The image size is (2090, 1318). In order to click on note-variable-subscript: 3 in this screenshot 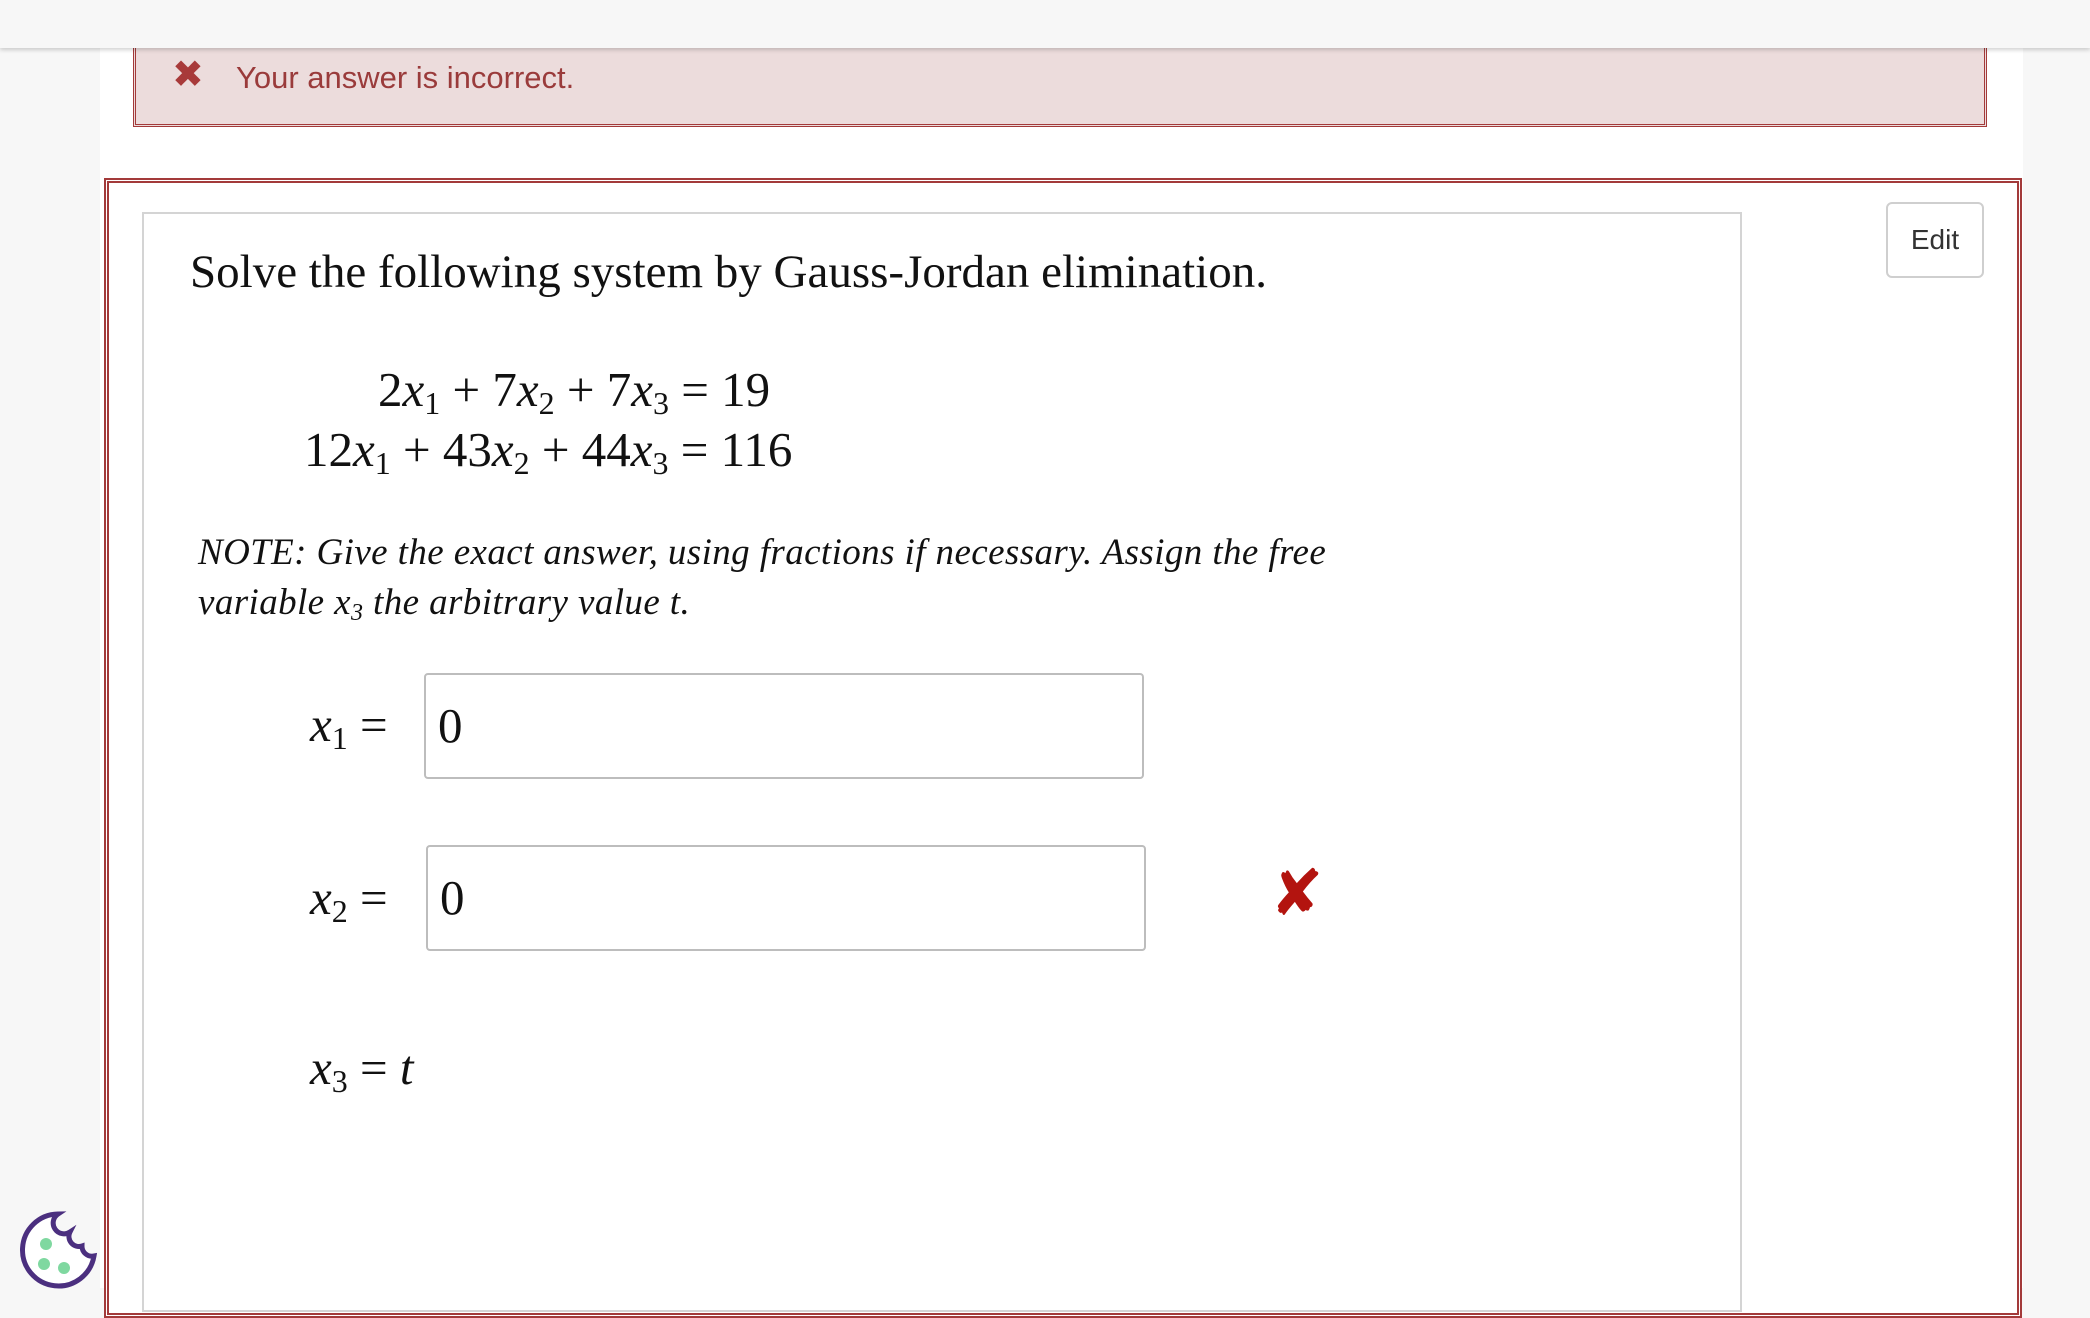, I will do `click(357, 613)`.